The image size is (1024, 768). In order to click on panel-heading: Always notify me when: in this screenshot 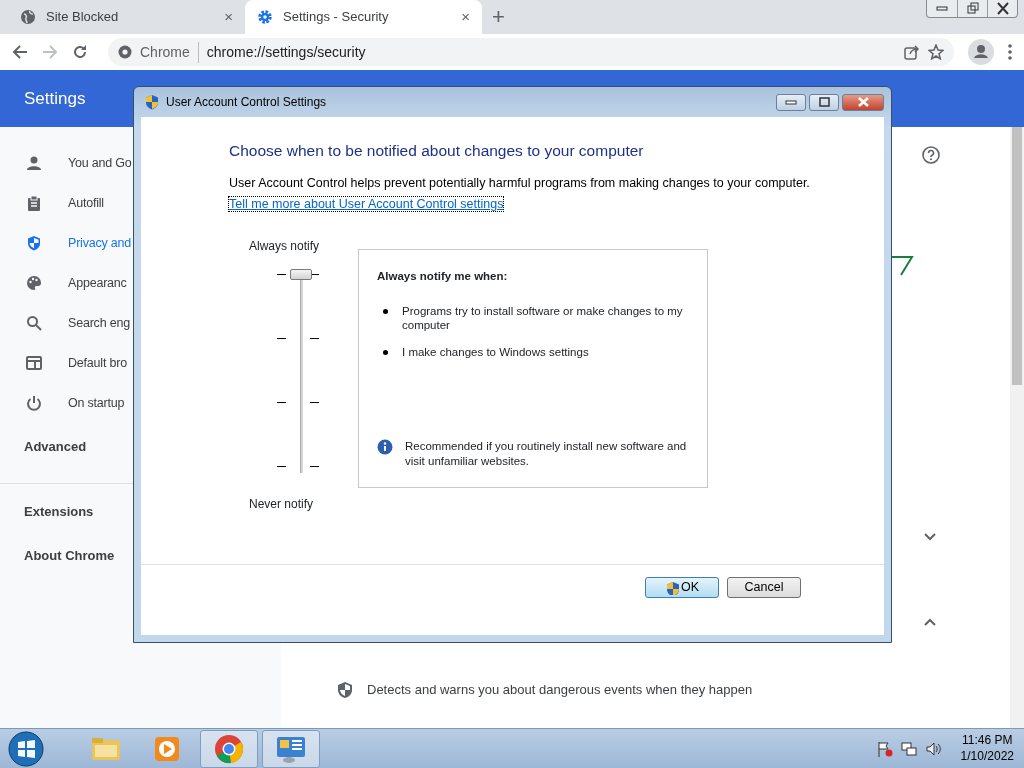, I will do `click(443, 277)`.